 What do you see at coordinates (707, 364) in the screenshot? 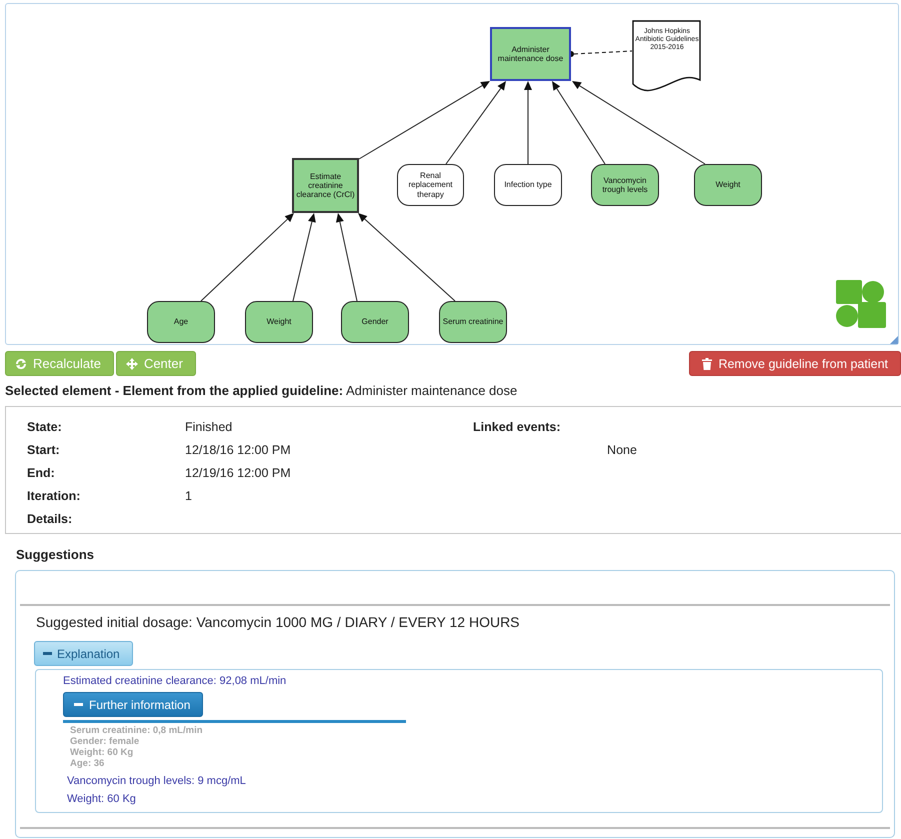
I see `trash-icon` at bounding box center [707, 364].